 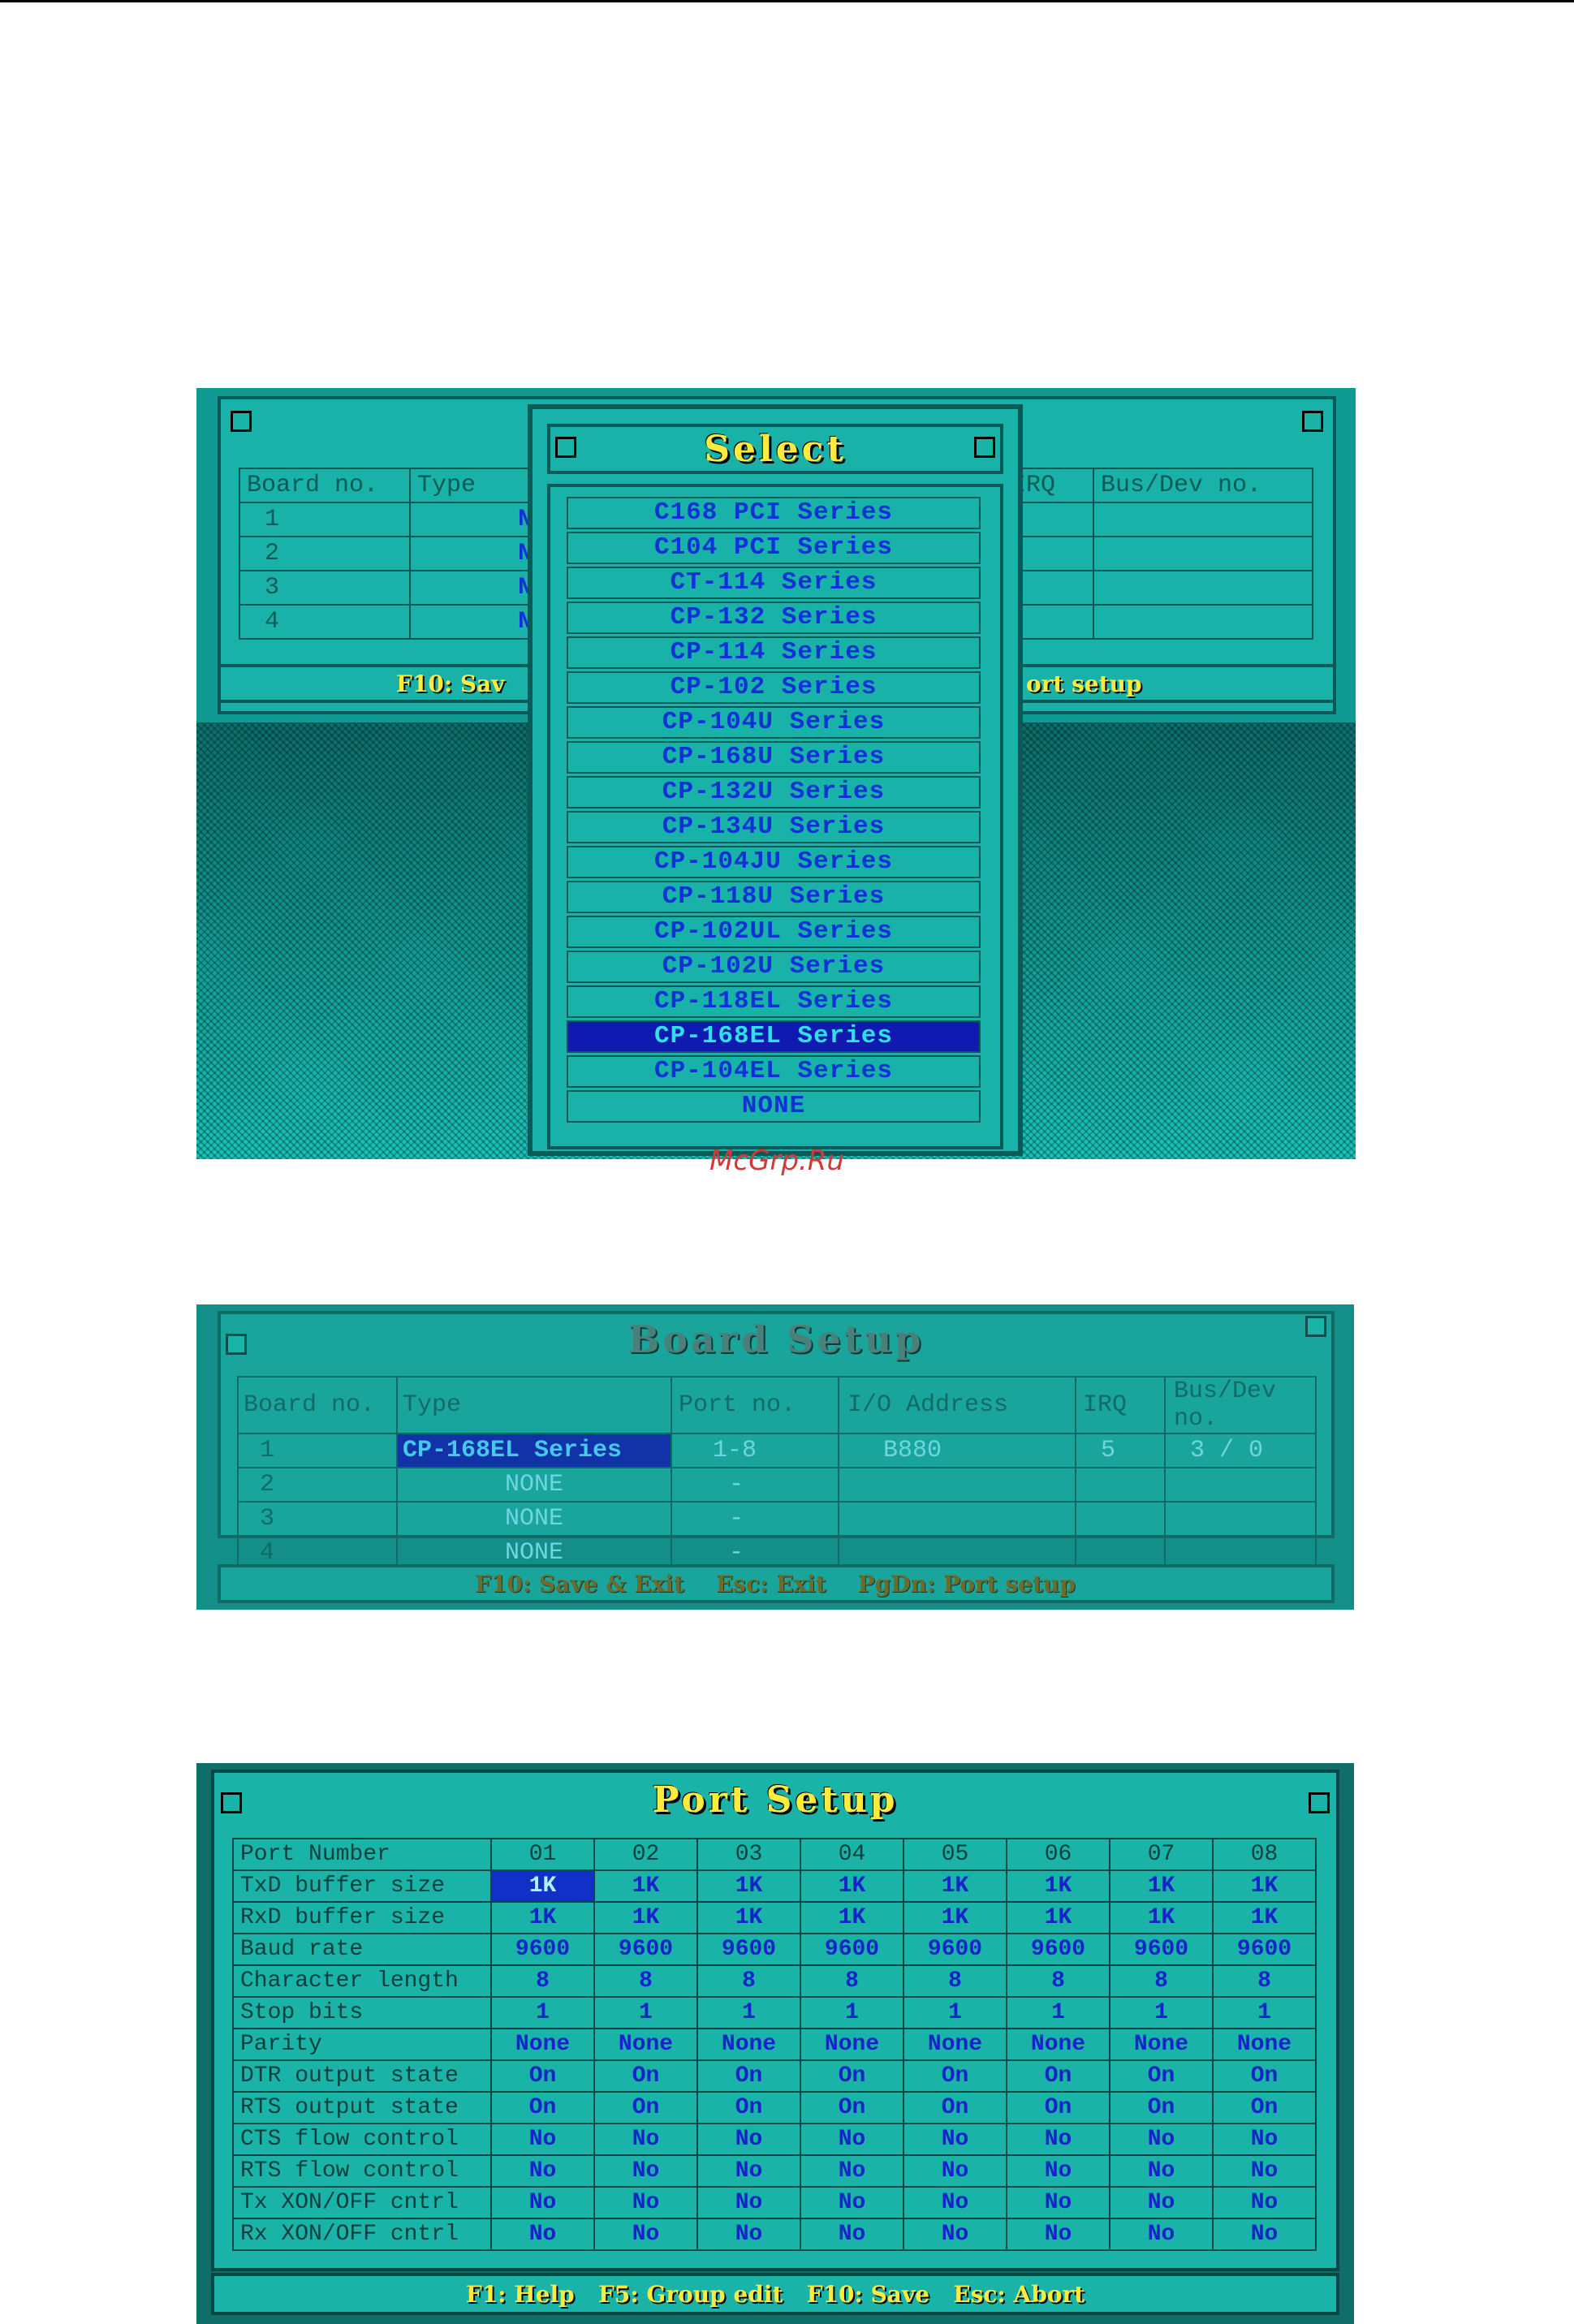 What do you see at coordinates (774, 827) in the screenshot?
I see `series-option: CP-134U Series` at bounding box center [774, 827].